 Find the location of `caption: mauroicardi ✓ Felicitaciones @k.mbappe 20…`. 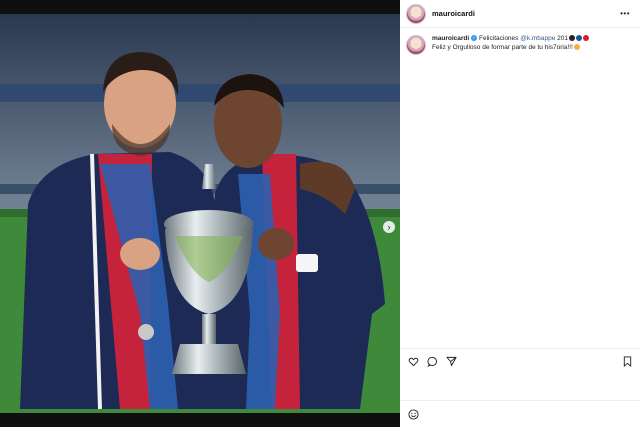

caption: mauroicardi ✓ Felicitaciones @k.mbappe 20… is located at coordinates (520, 44).